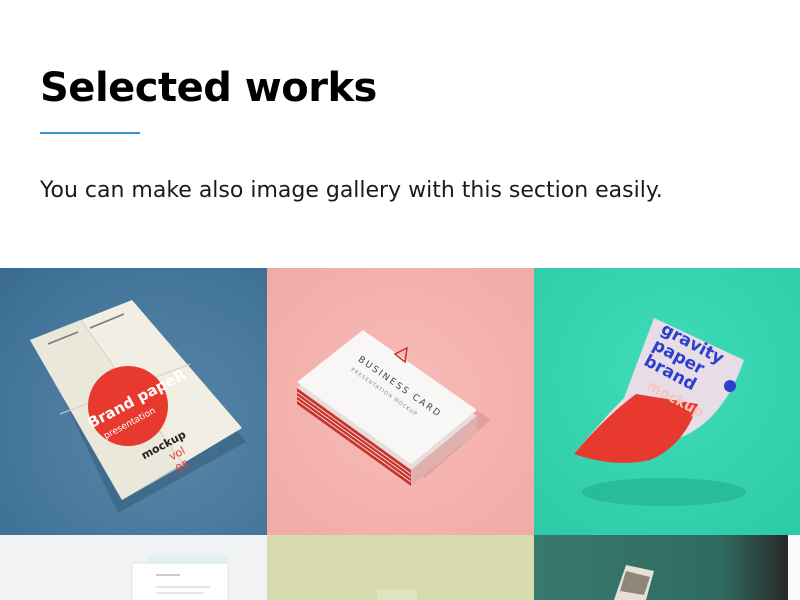  Describe the element at coordinates (660, 412) in the screenshot. I see `gravity-paper-image: gravity paper brand mockup` at that location.